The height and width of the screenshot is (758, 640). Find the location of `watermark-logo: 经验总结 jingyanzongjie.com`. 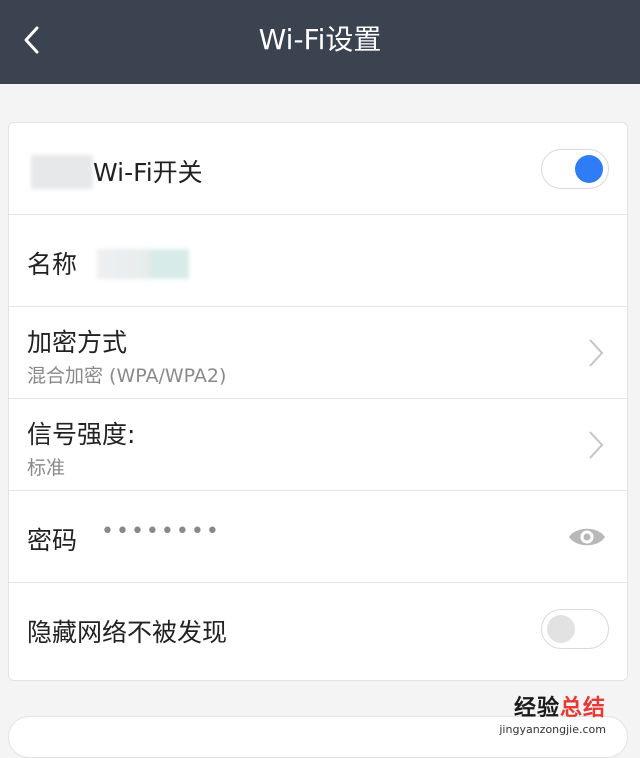

watermark-logo: 经验总结 jingyanzongjie.com is located at coordinates (552, 713).